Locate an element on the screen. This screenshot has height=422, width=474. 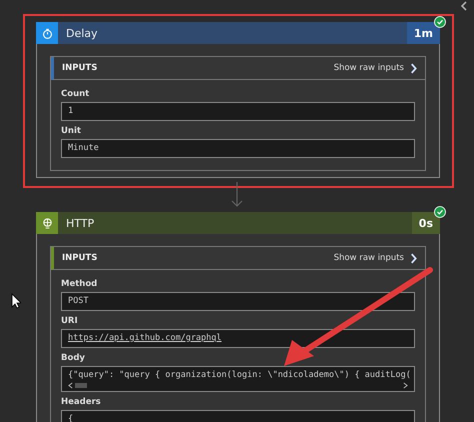
input-field: 1 is located at coordinates (238, 111).